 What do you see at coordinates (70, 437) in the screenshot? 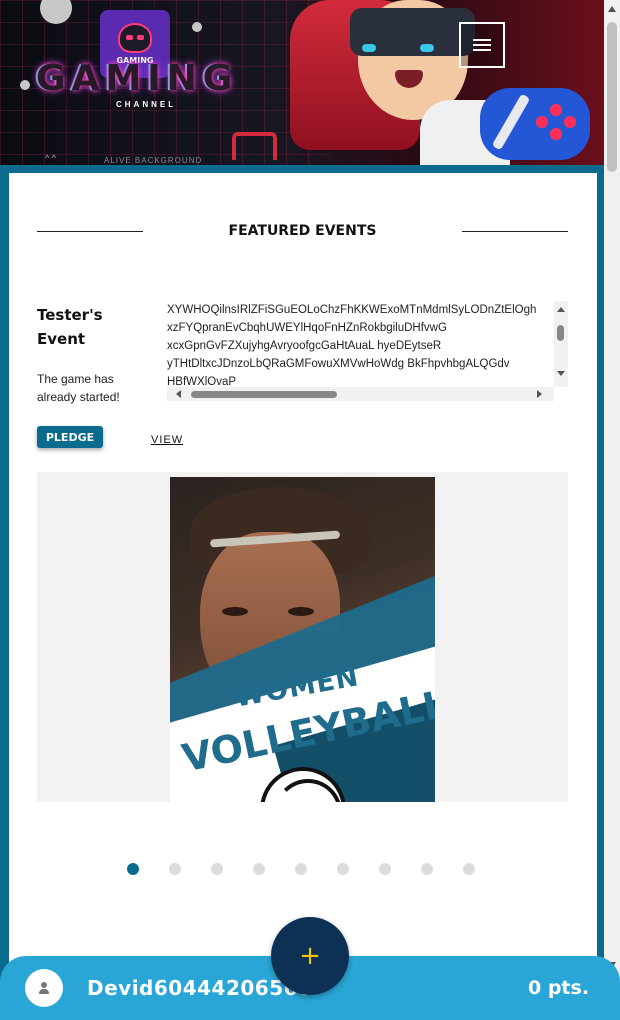
I see `pledge-button: PLEDGE` at bounding box center [70, 437].